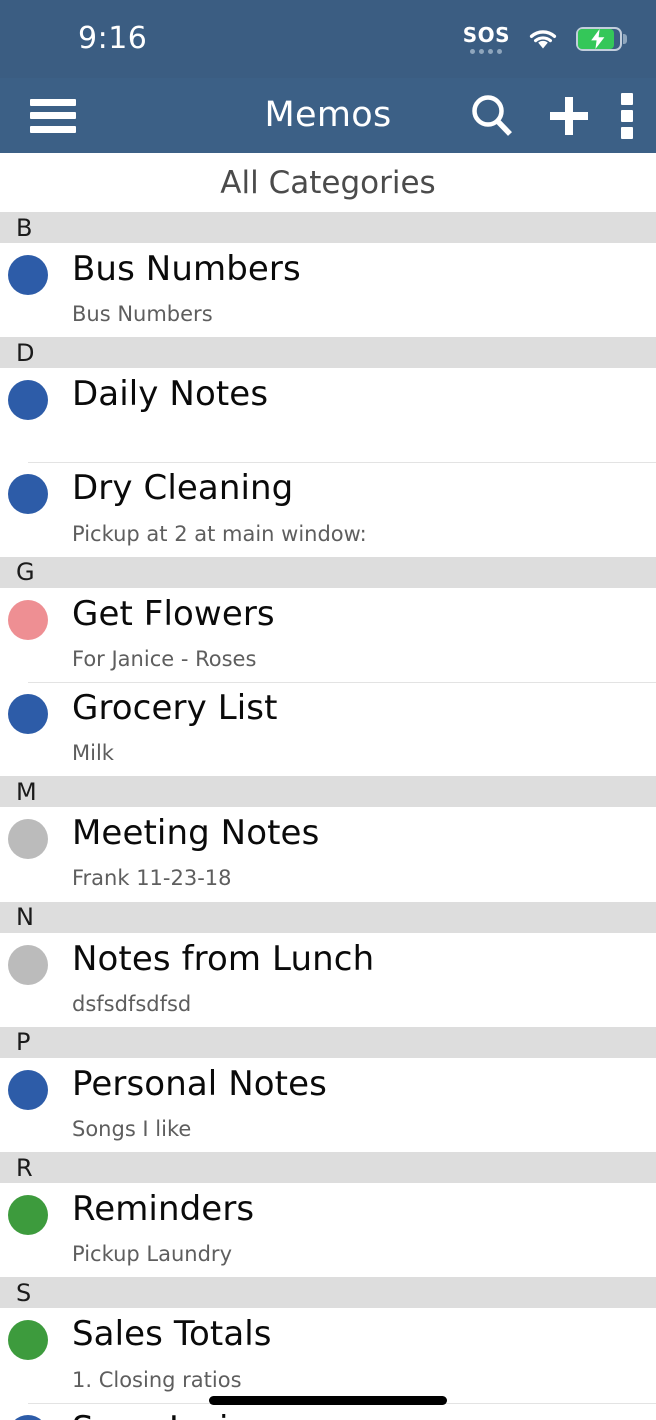  Describe the element at coordinates (328, 792) in the screenshot. I see `section-header: M` at that location.